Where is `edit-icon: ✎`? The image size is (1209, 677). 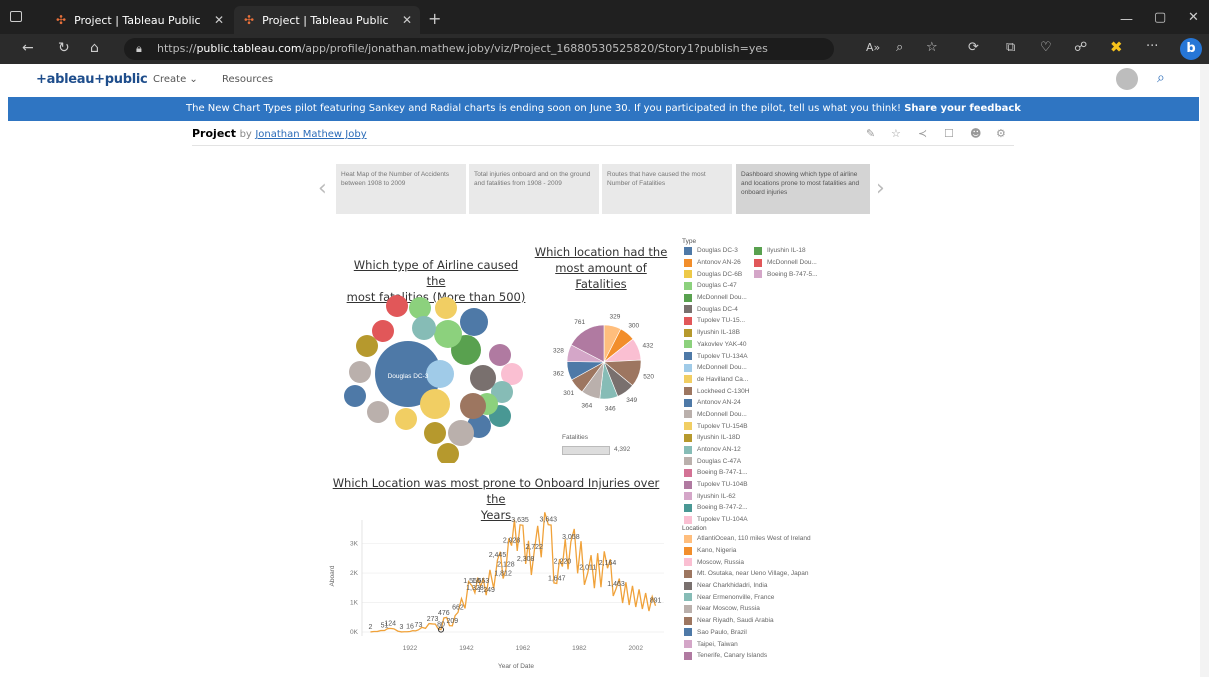
edit-icon: ✎ is located at coordinates (870, 133).